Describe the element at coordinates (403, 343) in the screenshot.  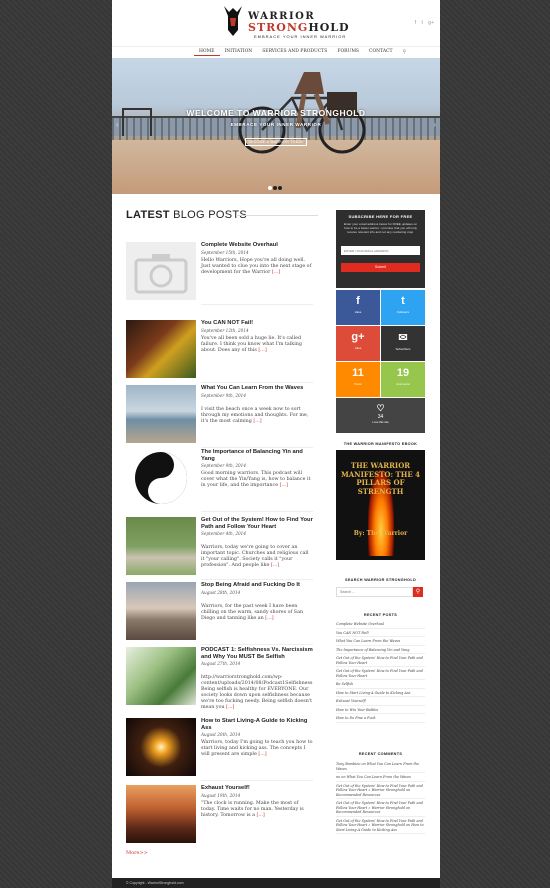
I see `email-subscribers-tile: ✉ Subscribers` at that location.